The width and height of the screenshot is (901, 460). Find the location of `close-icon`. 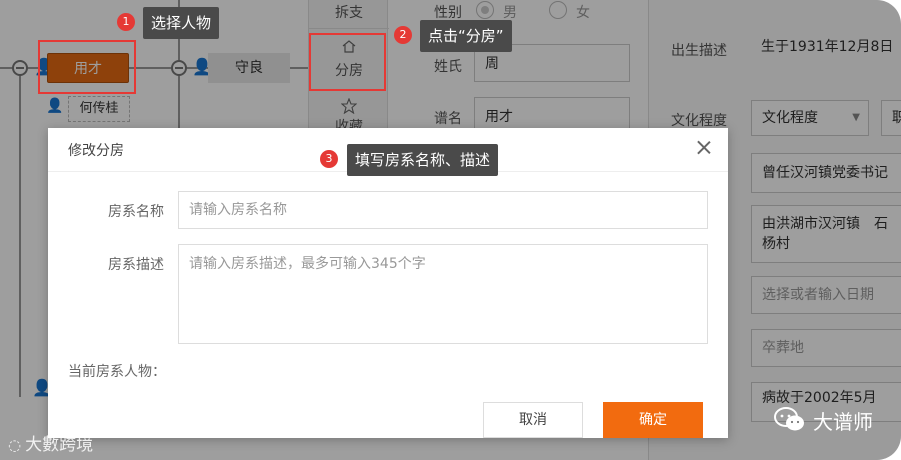

close-icon is located at coordinates (704, 148).